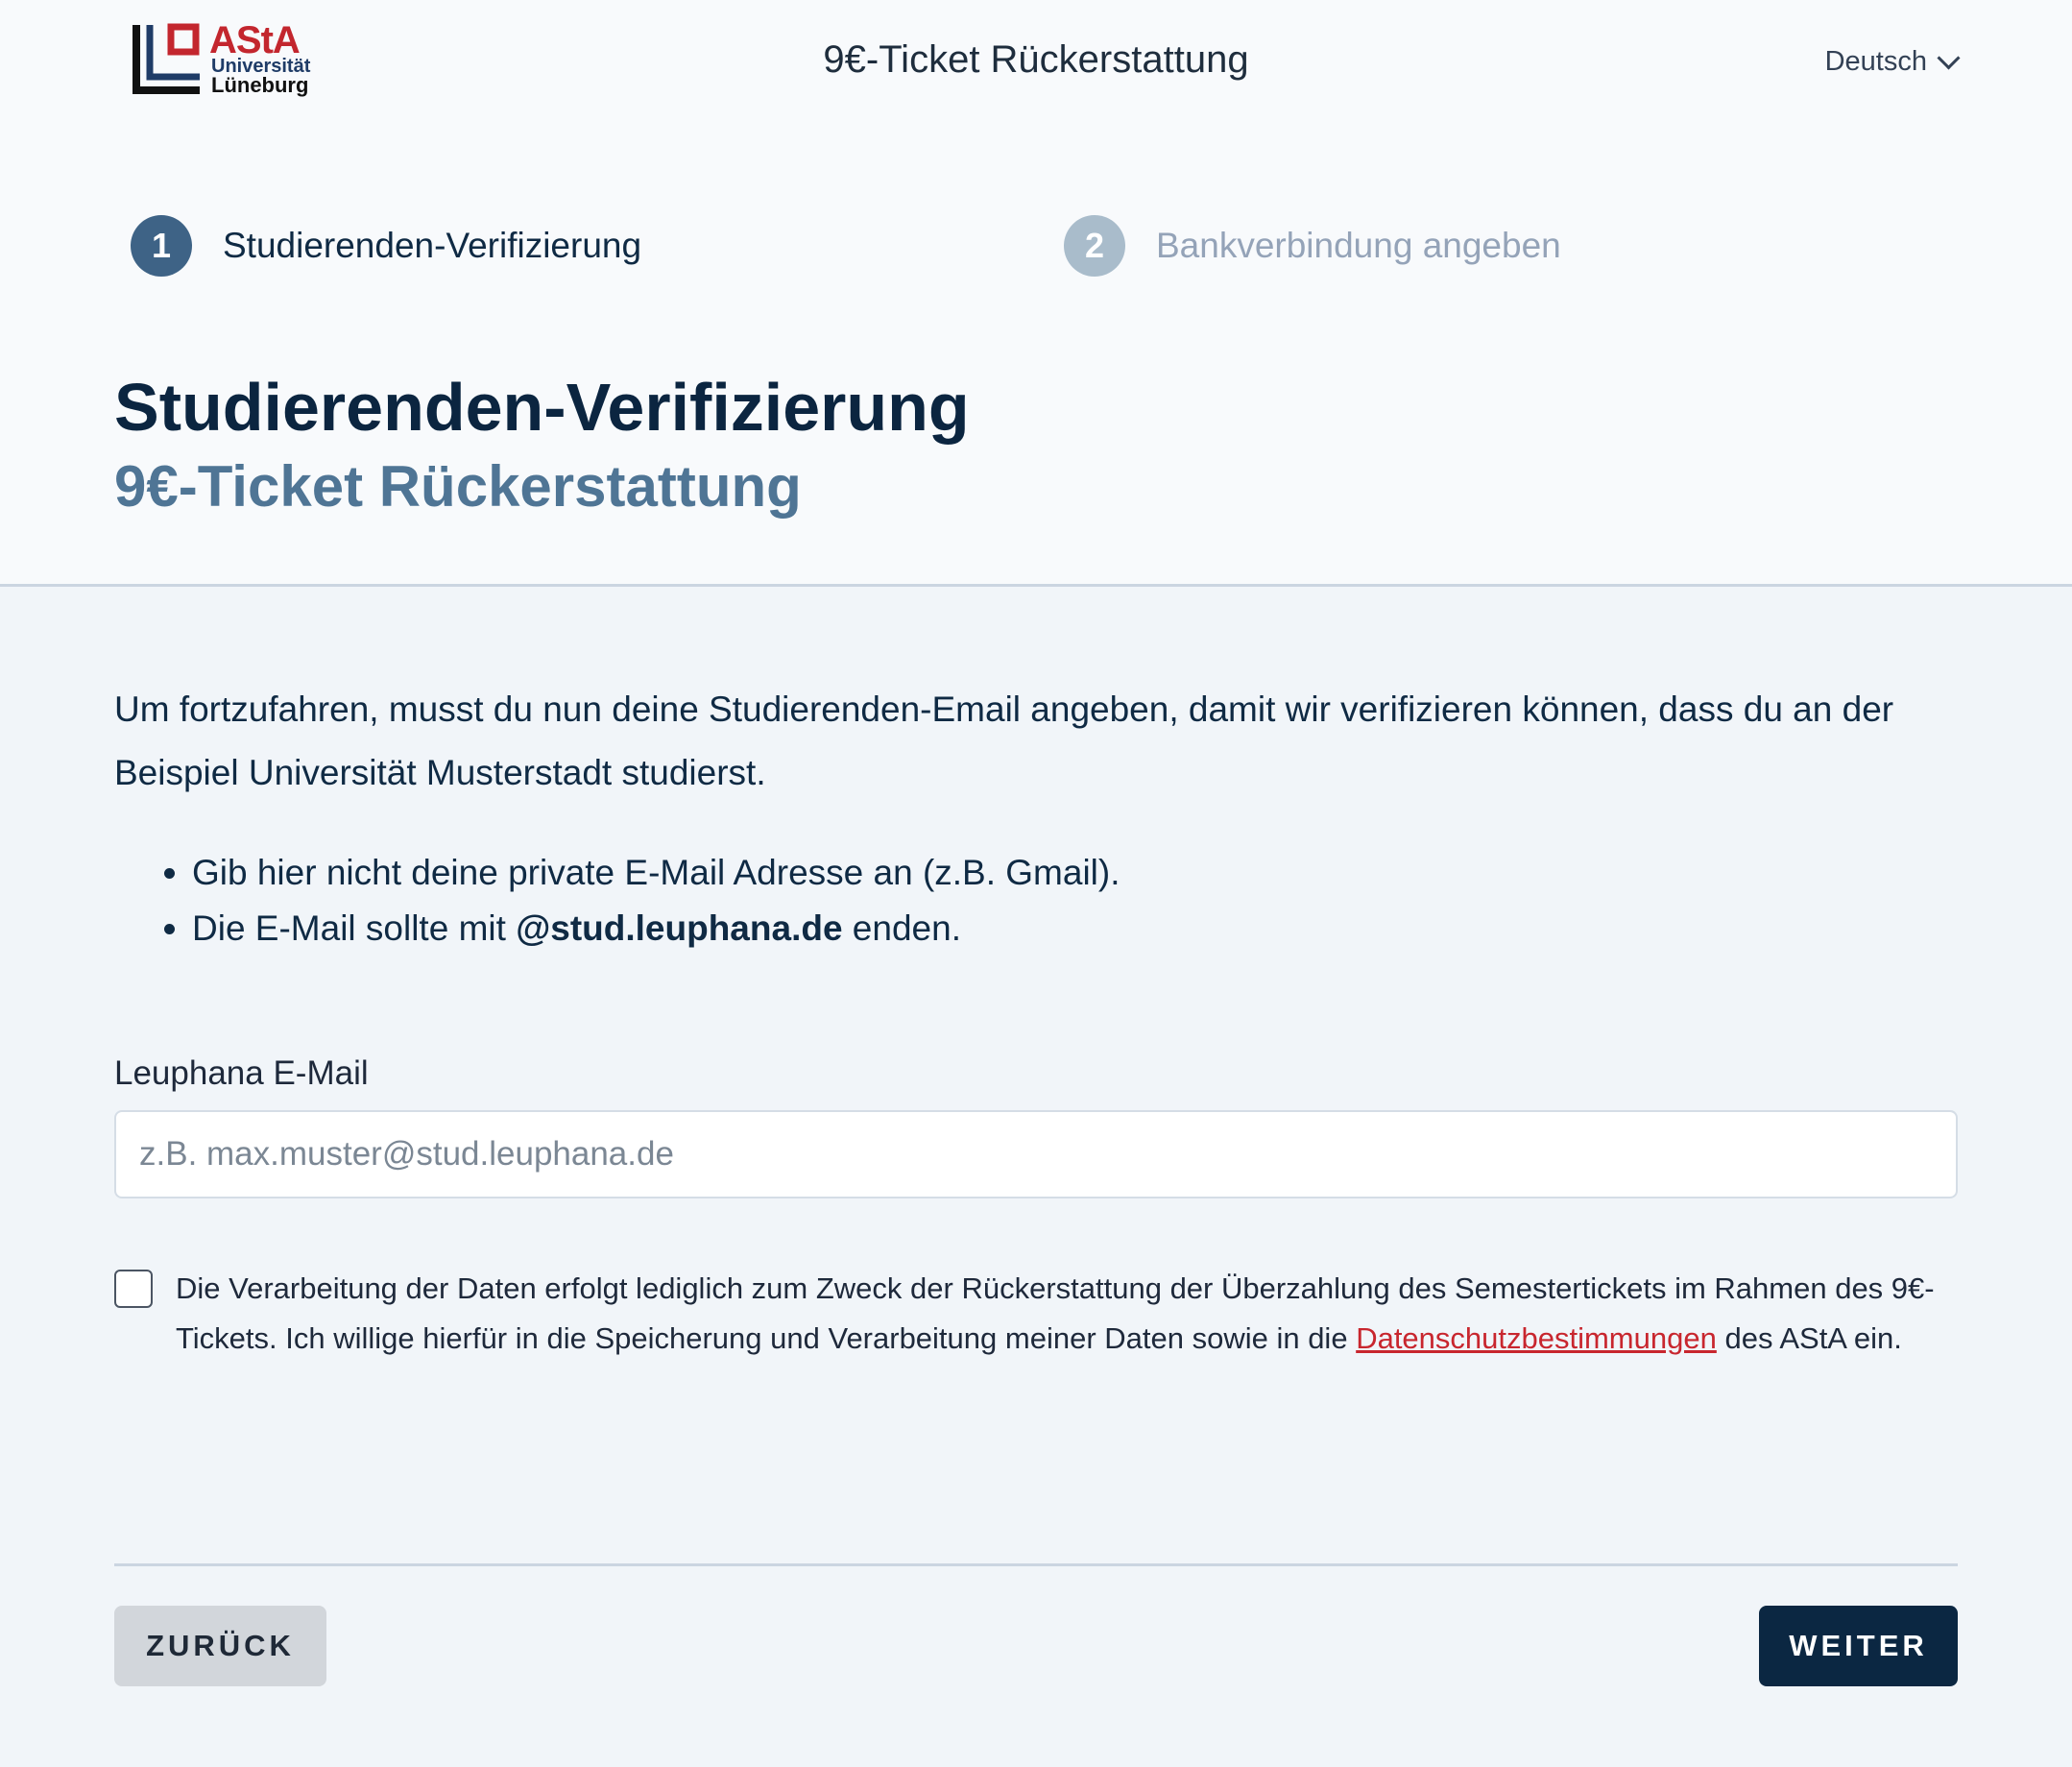 The width and height of the screenshot is (2072, 1767). Describe the element at coordinates (1358, 246) in the screenshot. I see `step-2-label: Bankverbindung angeben` at that location.